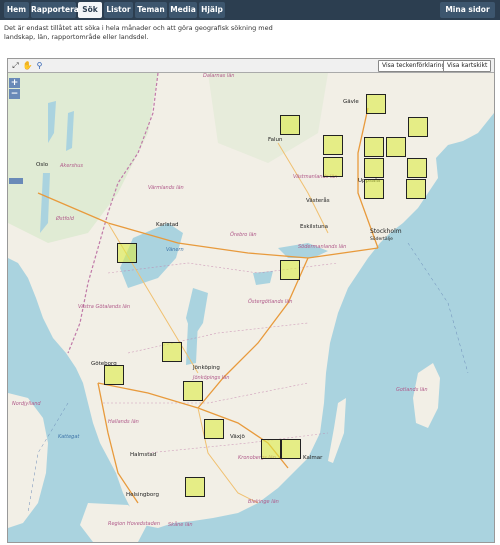 Image resolution: width=500 pixels, height=545 pixels. I want to click on nav-rapportera: Rapportera, so click(55, 10).